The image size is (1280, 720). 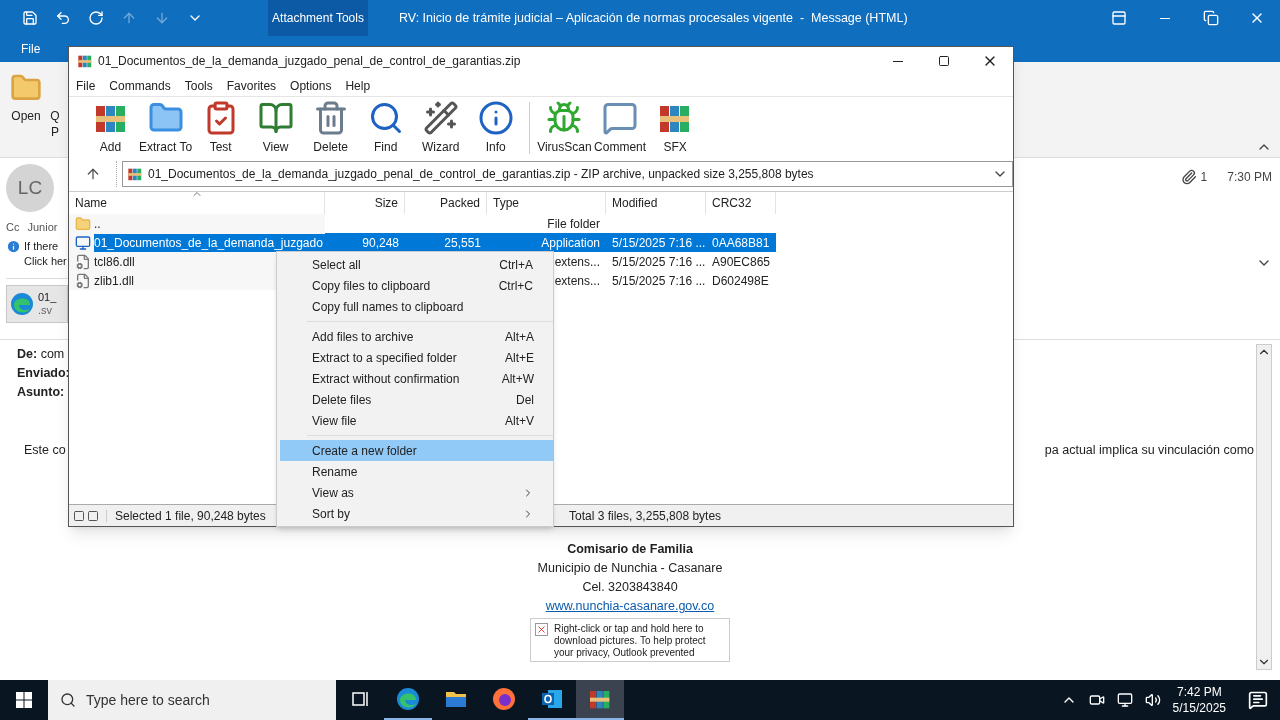 I want to click on toolbar-button: Delete, so click(x=331, y=128).